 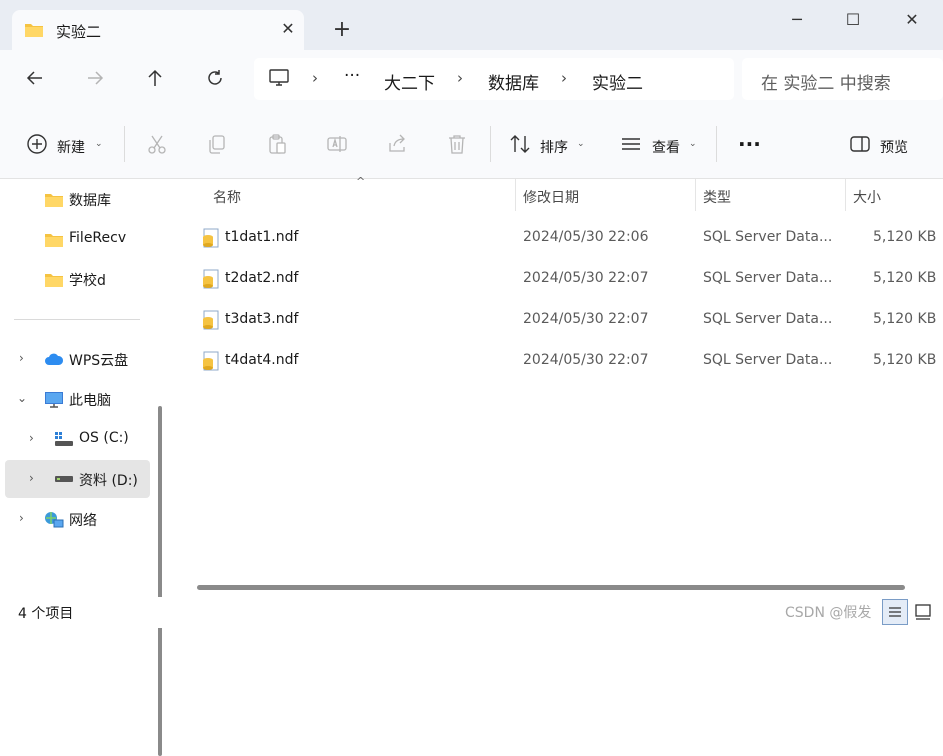 I want to click on maximize-button: ☐, so click(x=853, y=20).